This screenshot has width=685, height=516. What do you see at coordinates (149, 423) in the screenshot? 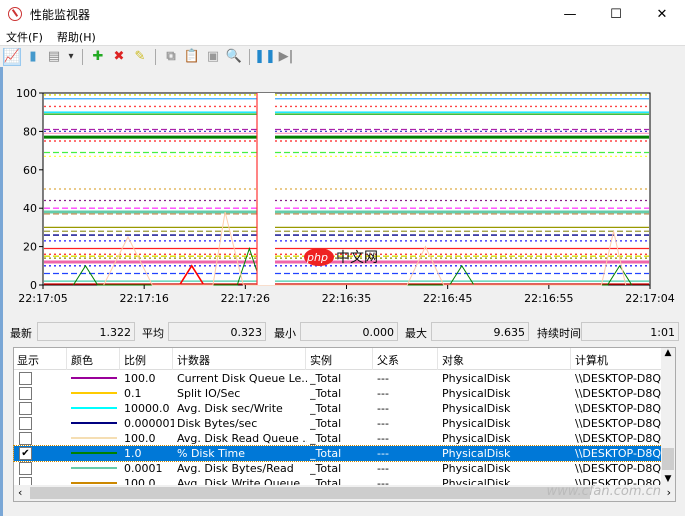
I see `scale-cell: 0.000001` at bounding box center [149, 423].